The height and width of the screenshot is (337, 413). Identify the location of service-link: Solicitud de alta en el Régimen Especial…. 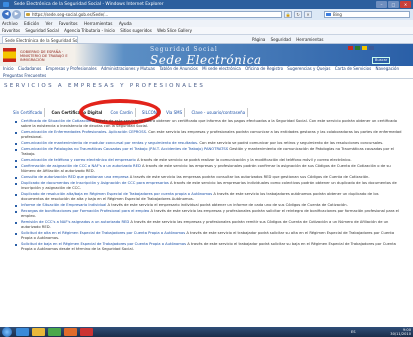
(103, 233).